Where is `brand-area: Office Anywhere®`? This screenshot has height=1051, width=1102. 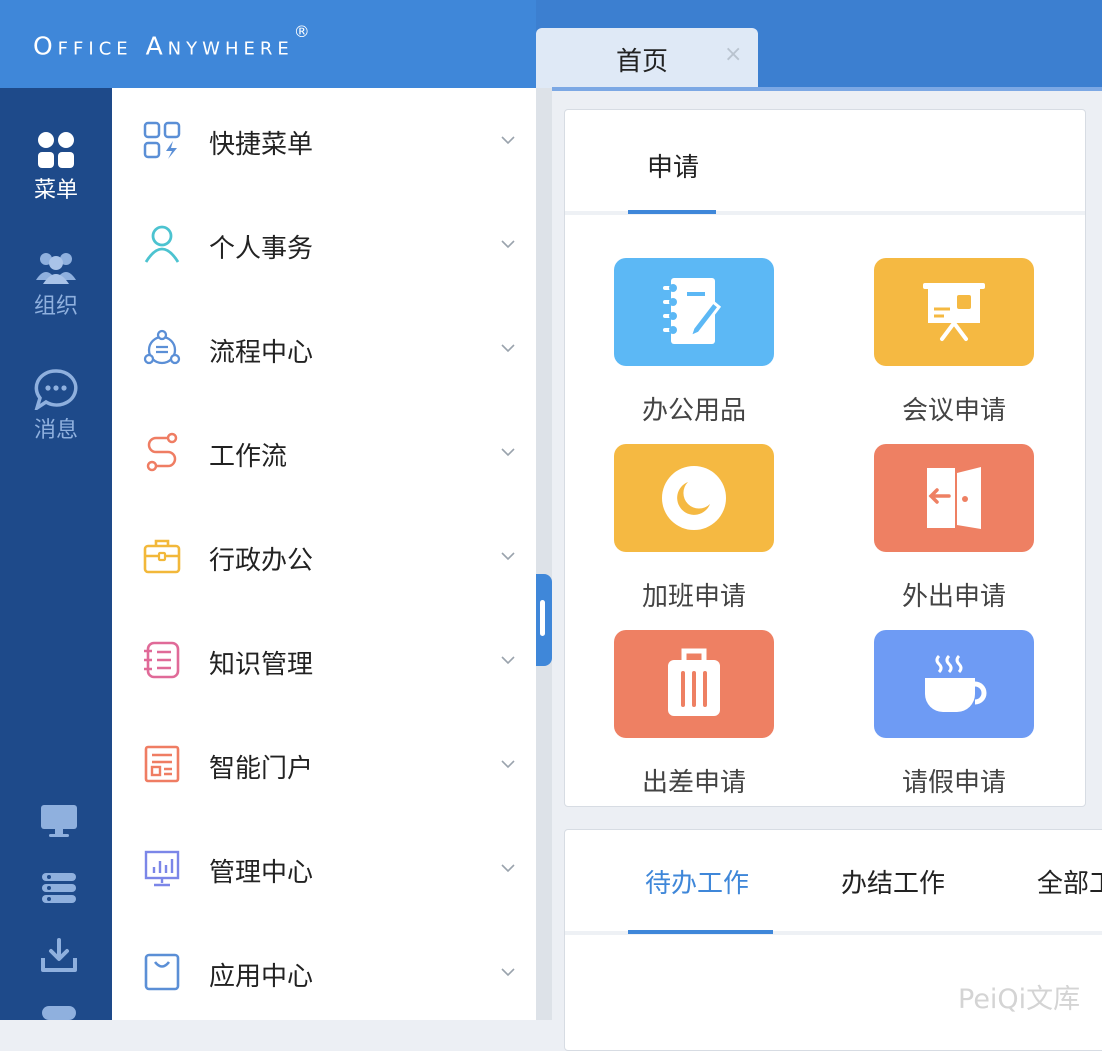 brand-area: Office Anywhere® is located at coordinates (268, 44).